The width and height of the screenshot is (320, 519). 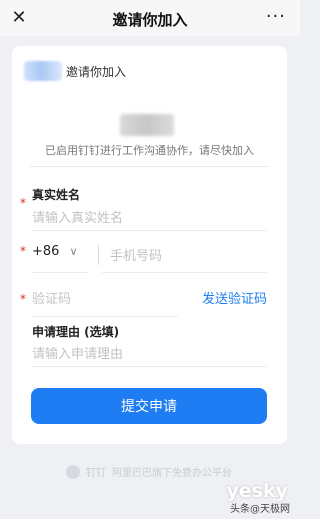 I want to click on country-code-value: +86, so click(x=46, y=251).